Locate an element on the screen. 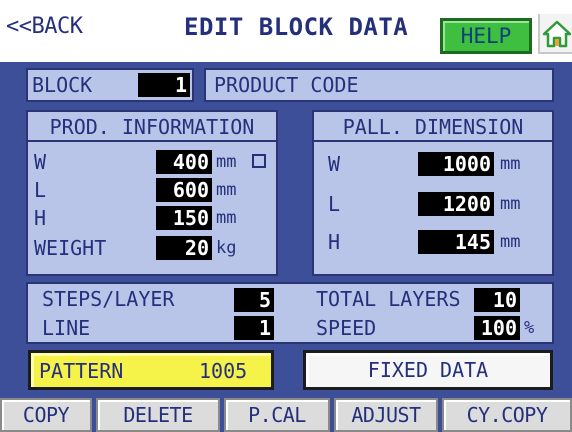 This screenshot has width=572, height=432. pall-l-unit: mm is located at coordinates (510, 204).